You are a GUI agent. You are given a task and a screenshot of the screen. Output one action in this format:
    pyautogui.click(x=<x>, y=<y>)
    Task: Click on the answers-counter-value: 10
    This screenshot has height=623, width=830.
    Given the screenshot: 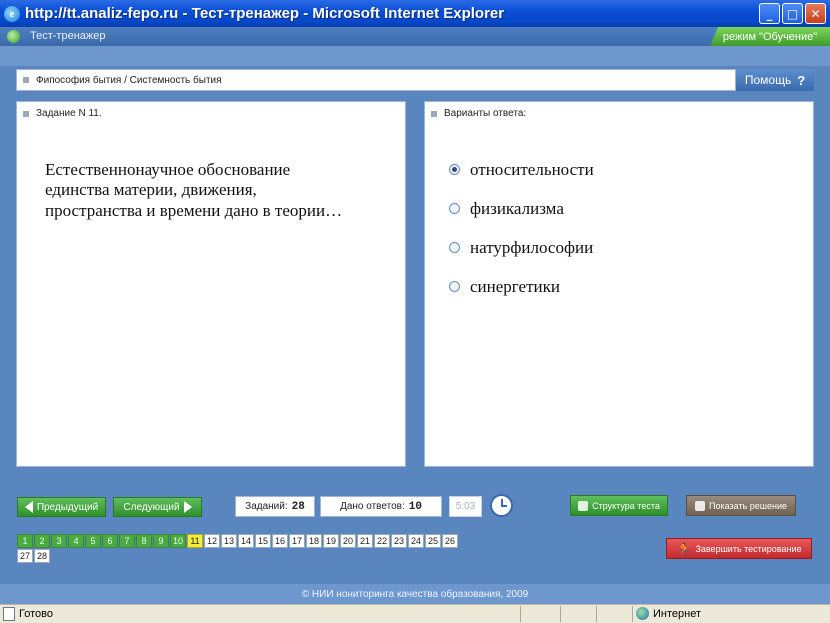 What is the action you would take?
    pyautogui.click(x=415, y=506)
    